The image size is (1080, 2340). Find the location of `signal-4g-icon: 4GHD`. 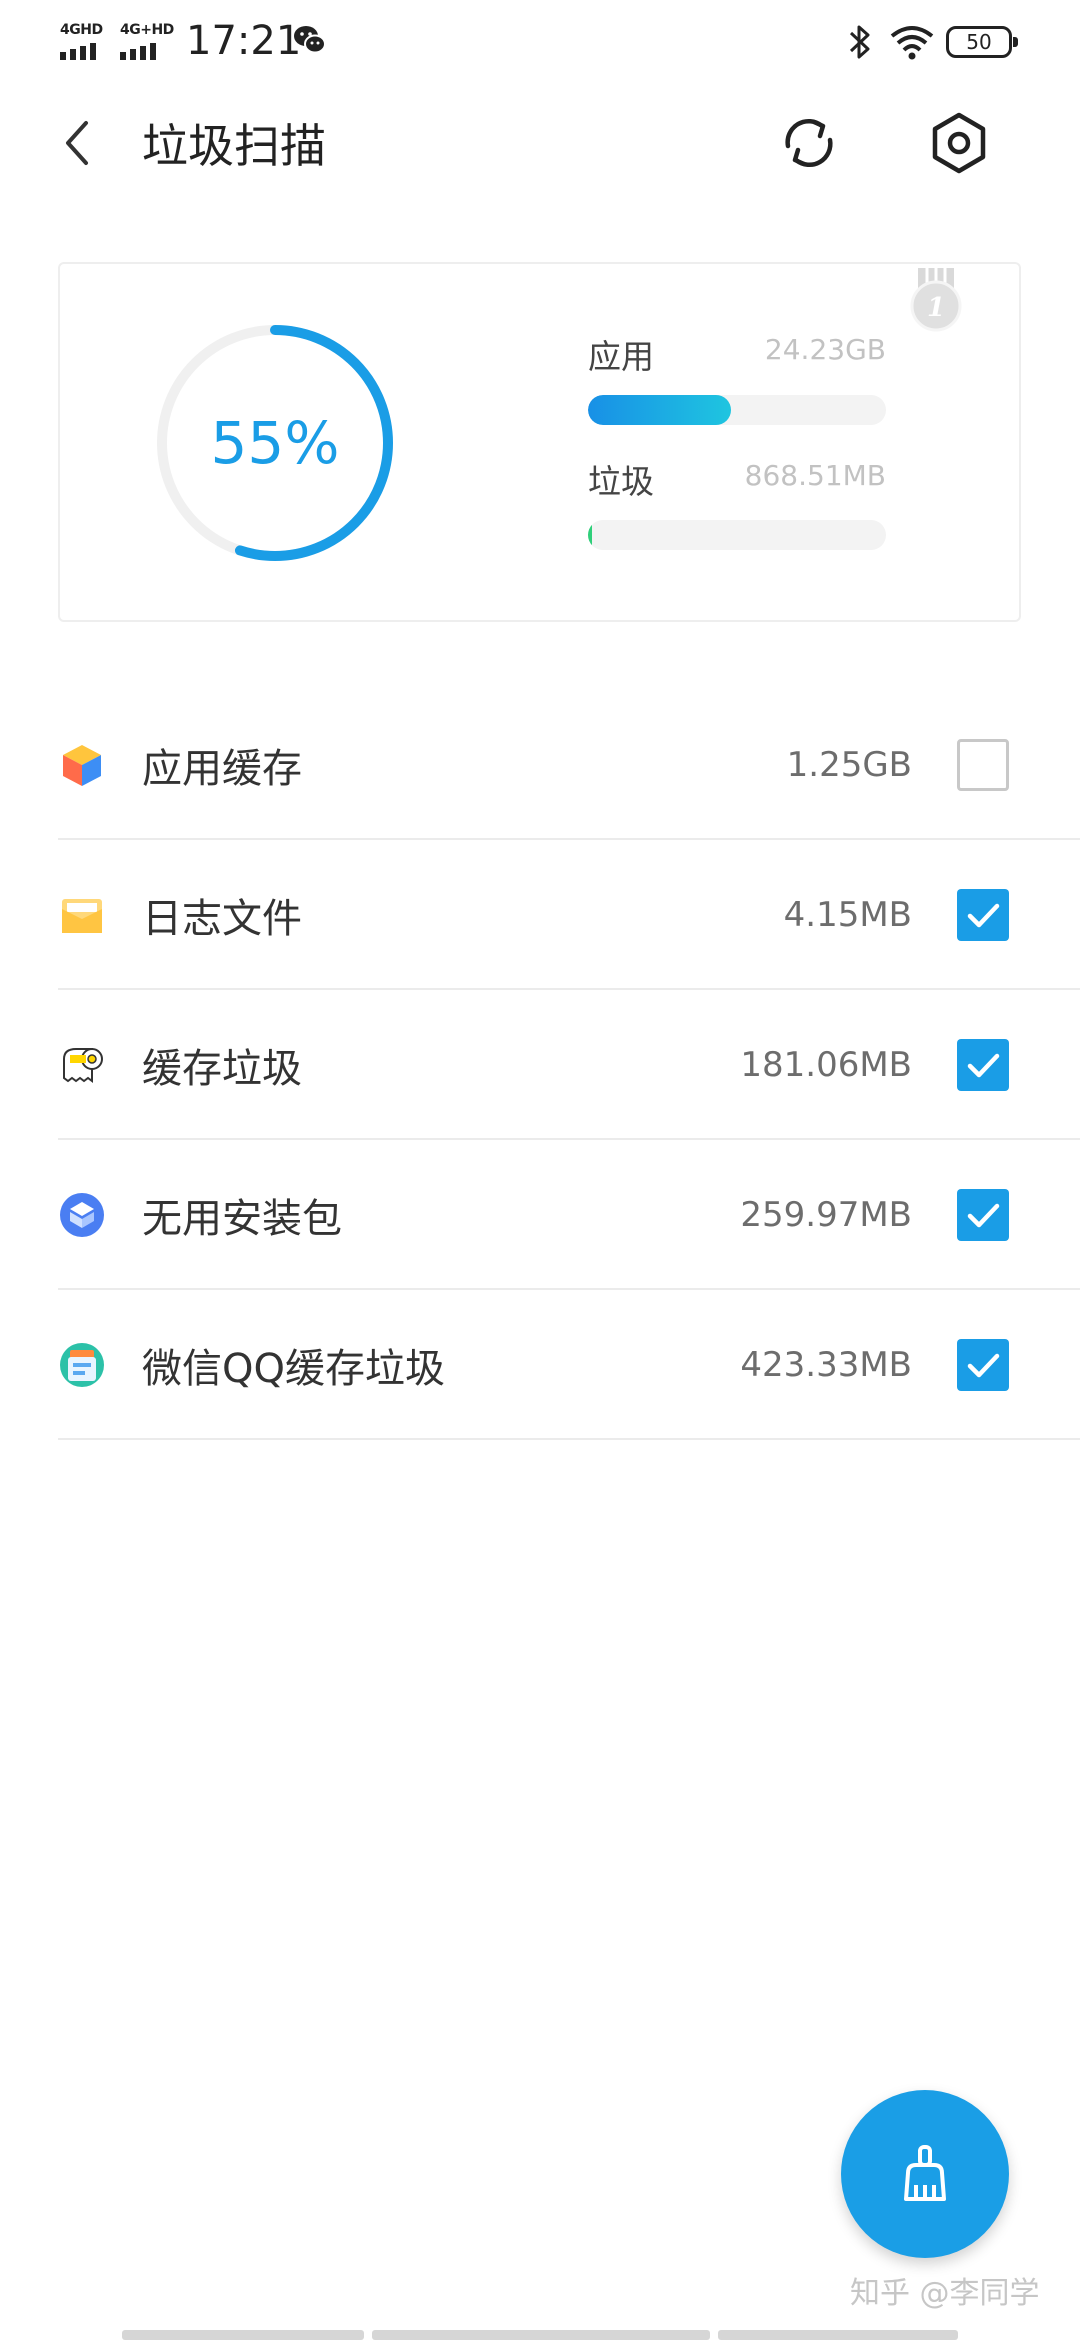

signal-4g-icon: 4GHD is located at coordinates (86, 42).